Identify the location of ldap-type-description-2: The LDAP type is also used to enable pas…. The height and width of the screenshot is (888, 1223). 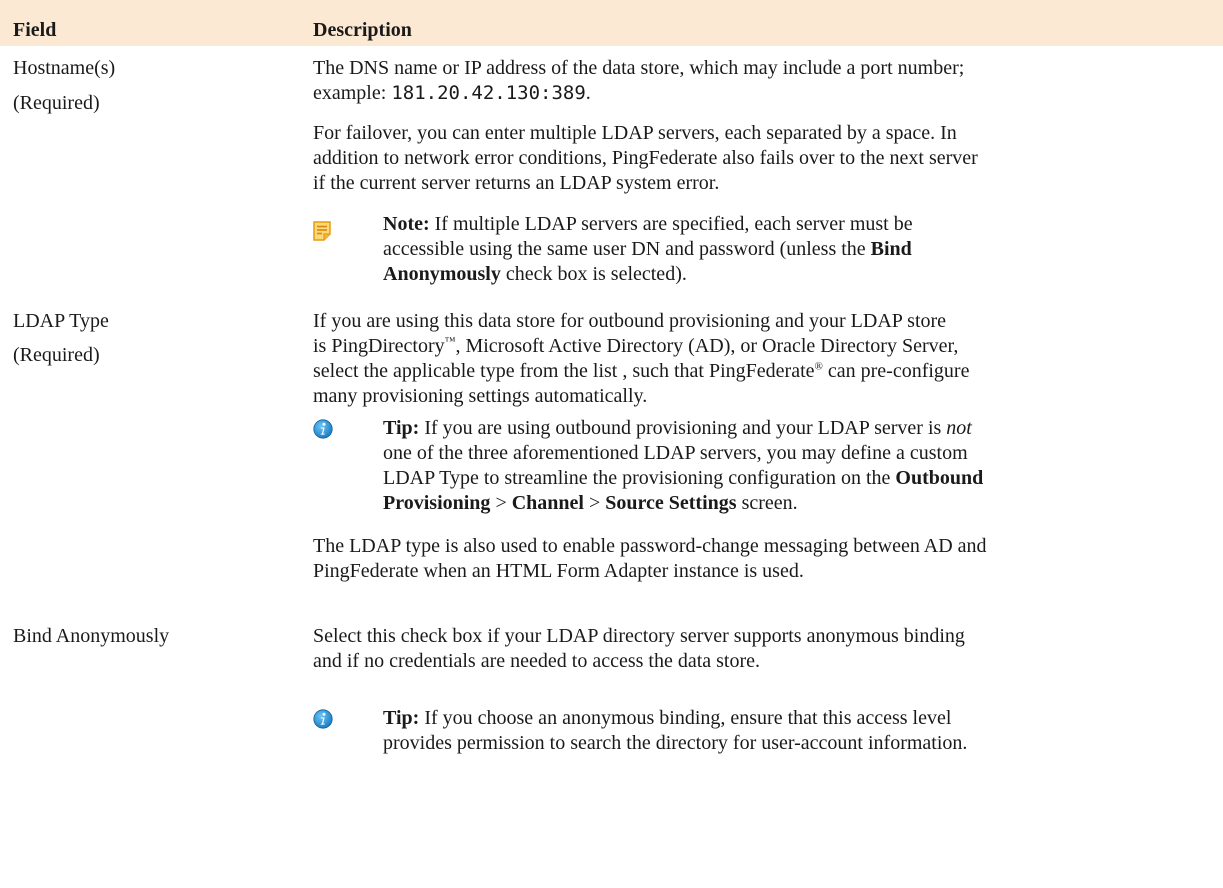
(650, 558).